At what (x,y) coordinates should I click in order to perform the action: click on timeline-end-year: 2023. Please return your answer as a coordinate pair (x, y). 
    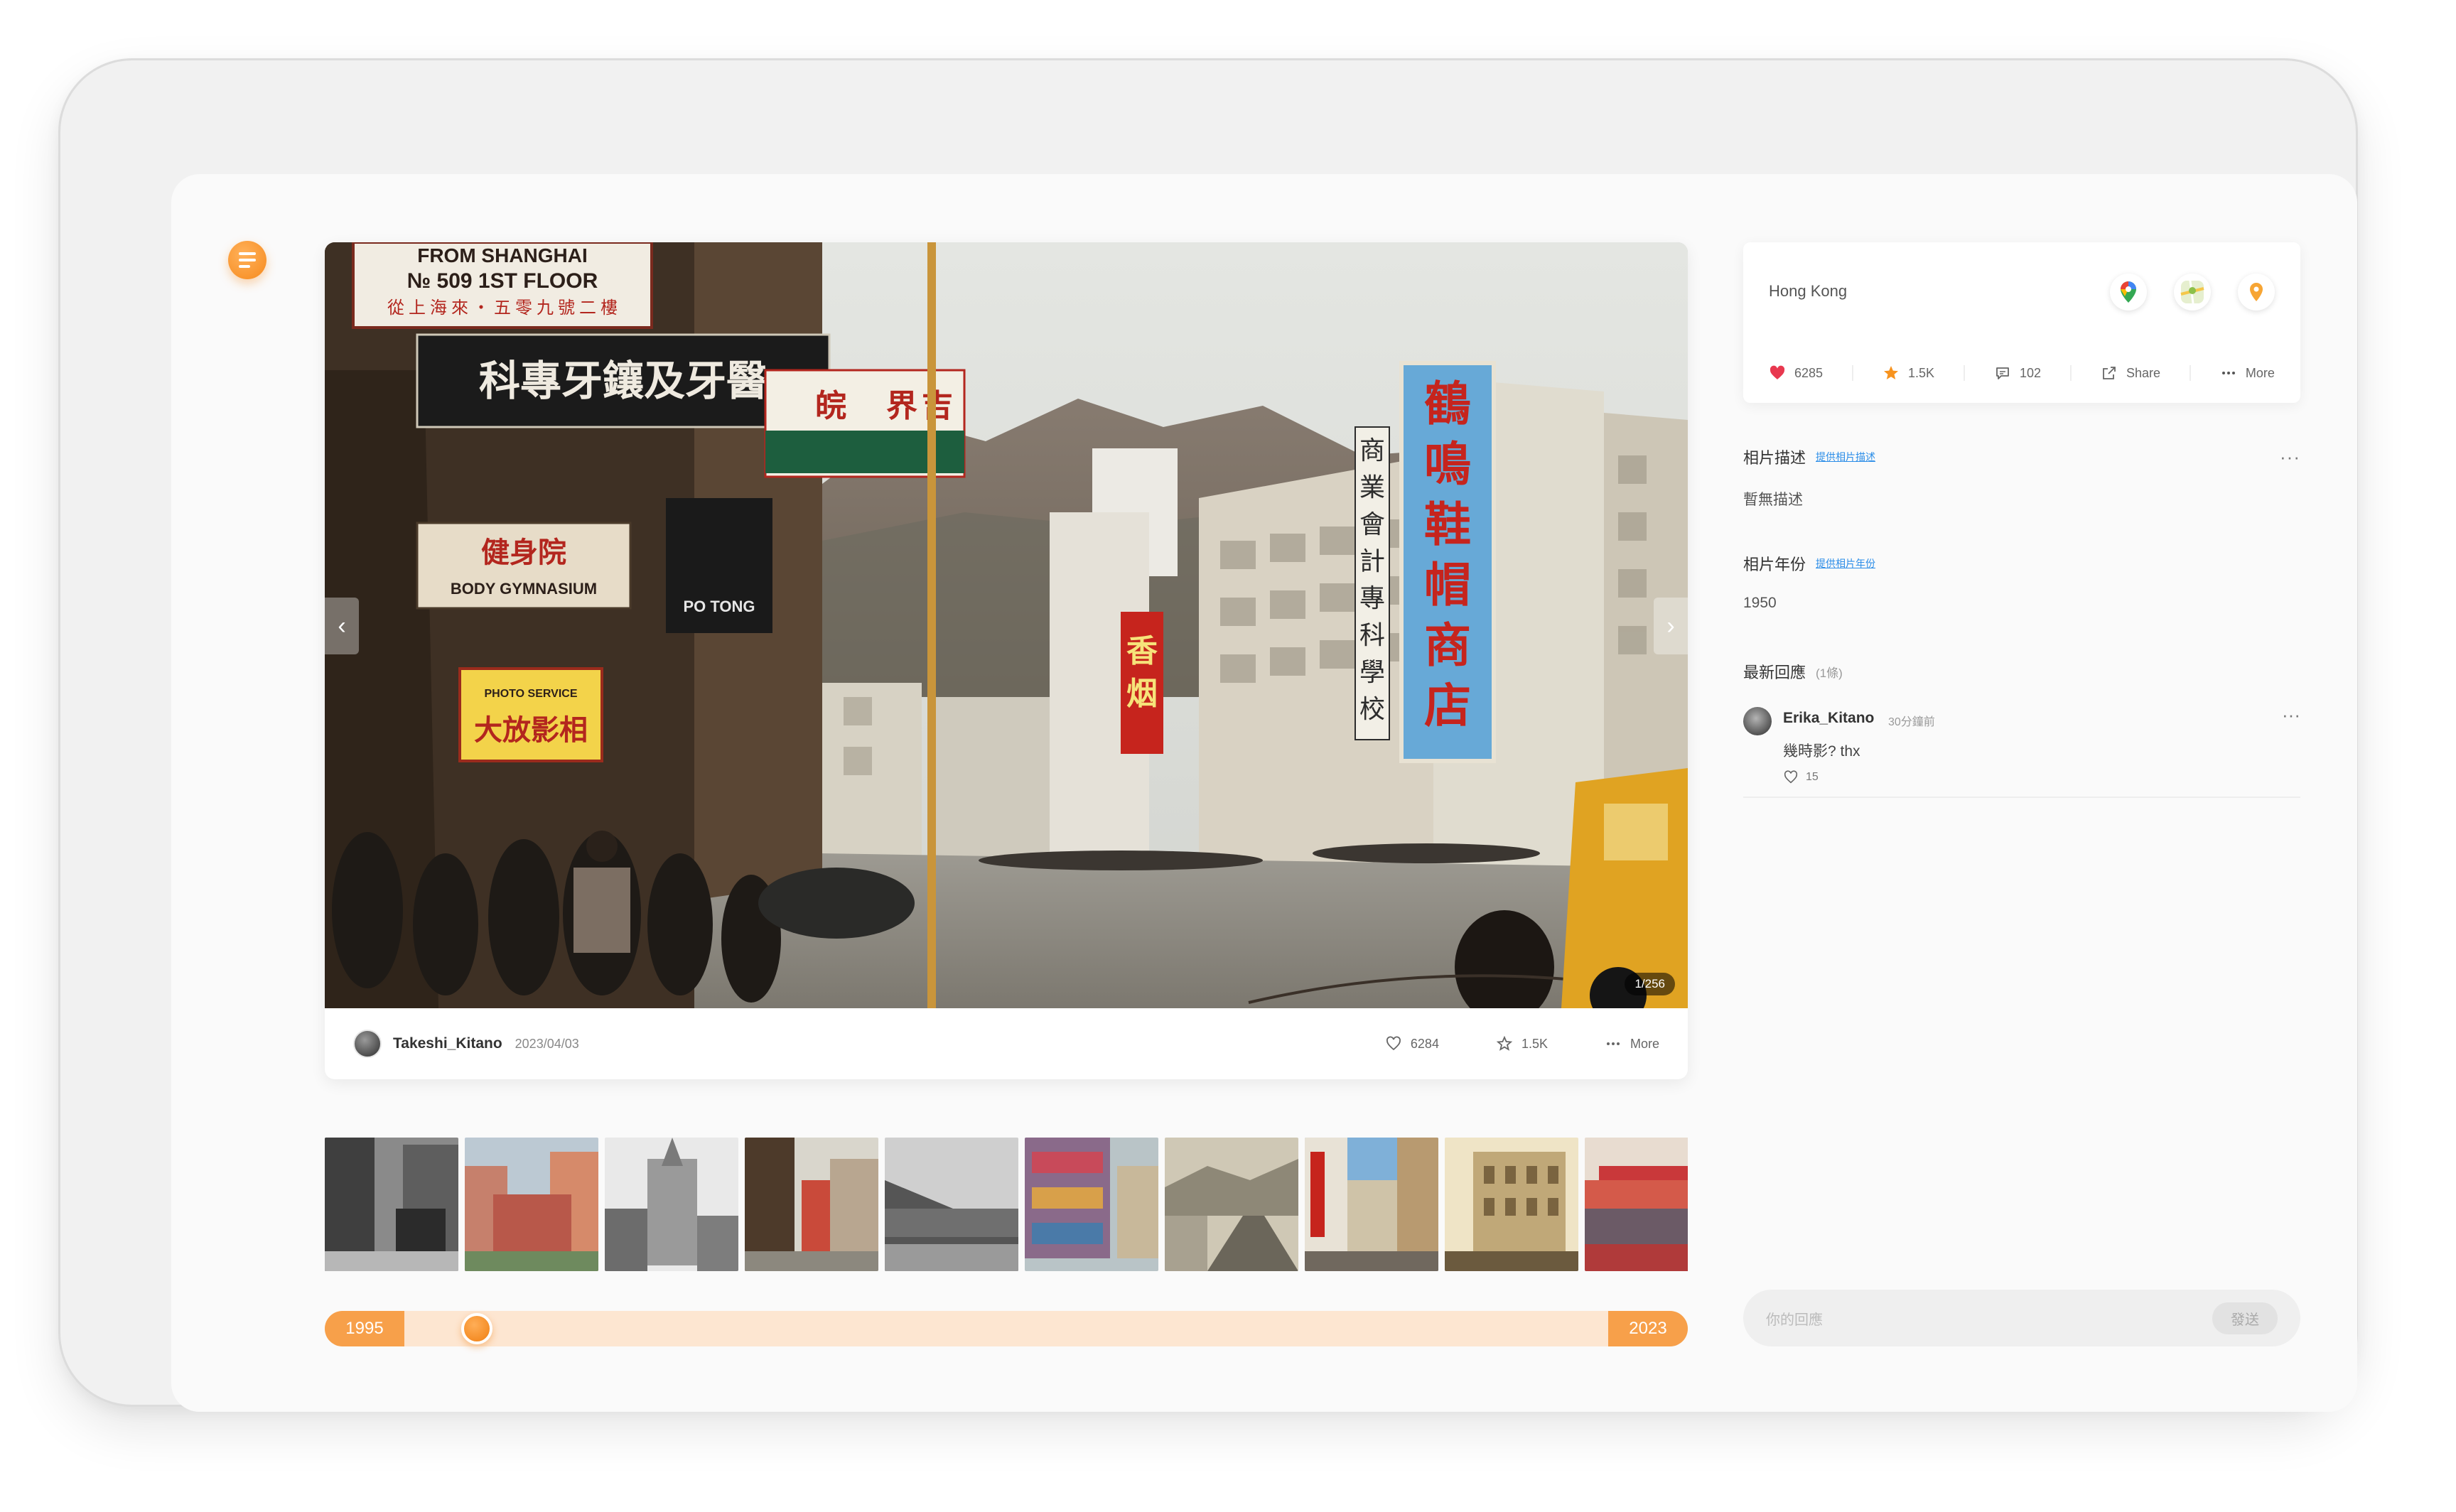
    Looking at the image, I should click on (1648, 1328).